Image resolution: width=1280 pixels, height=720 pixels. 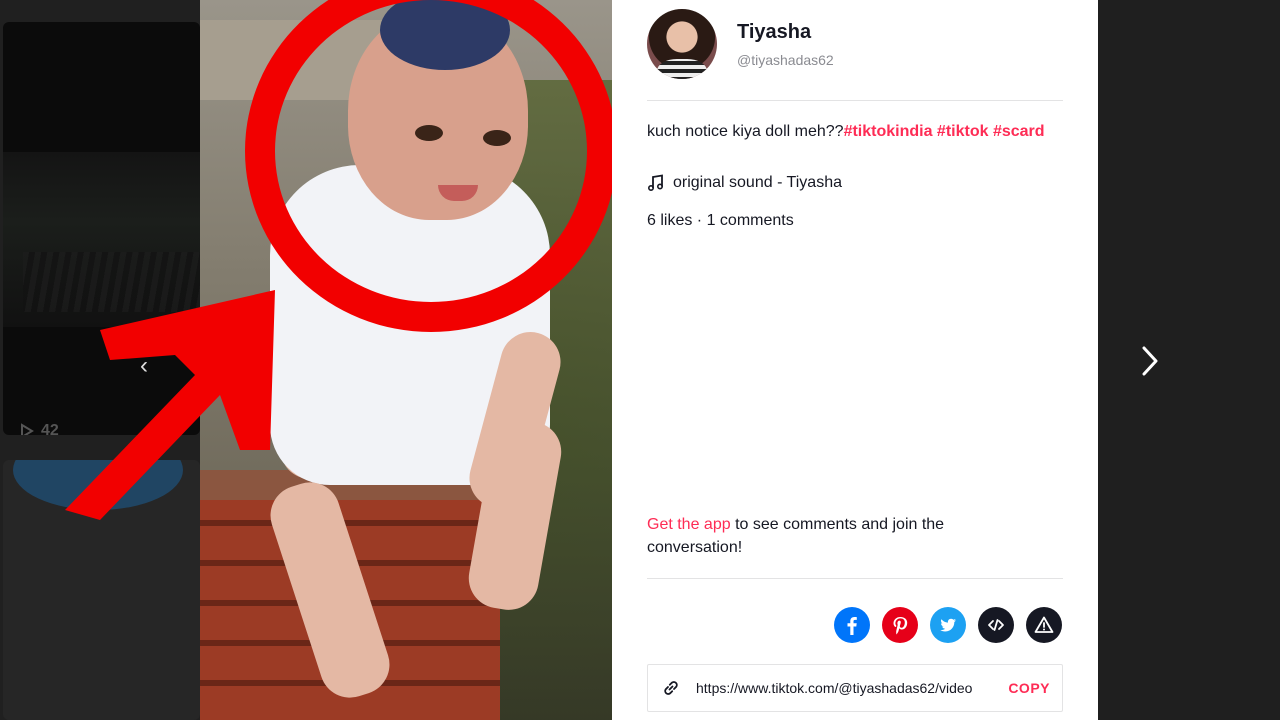 What do you see at coordinates (144, 366) in the screenshot?
I see `previous-video-chevron-icon: ‹` at bounding box center [144, 366].